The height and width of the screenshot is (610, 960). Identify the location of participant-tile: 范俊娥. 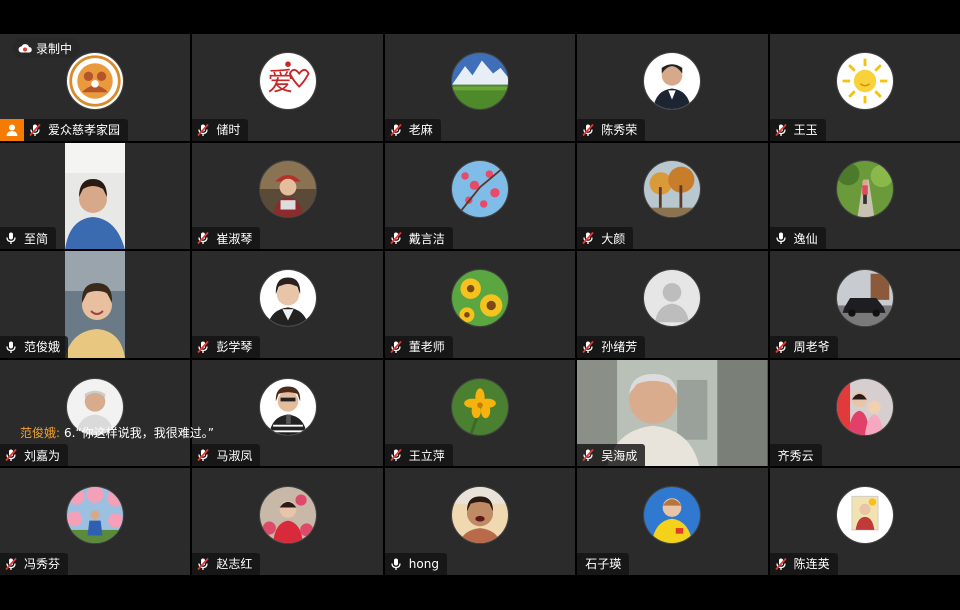
(95, 304).